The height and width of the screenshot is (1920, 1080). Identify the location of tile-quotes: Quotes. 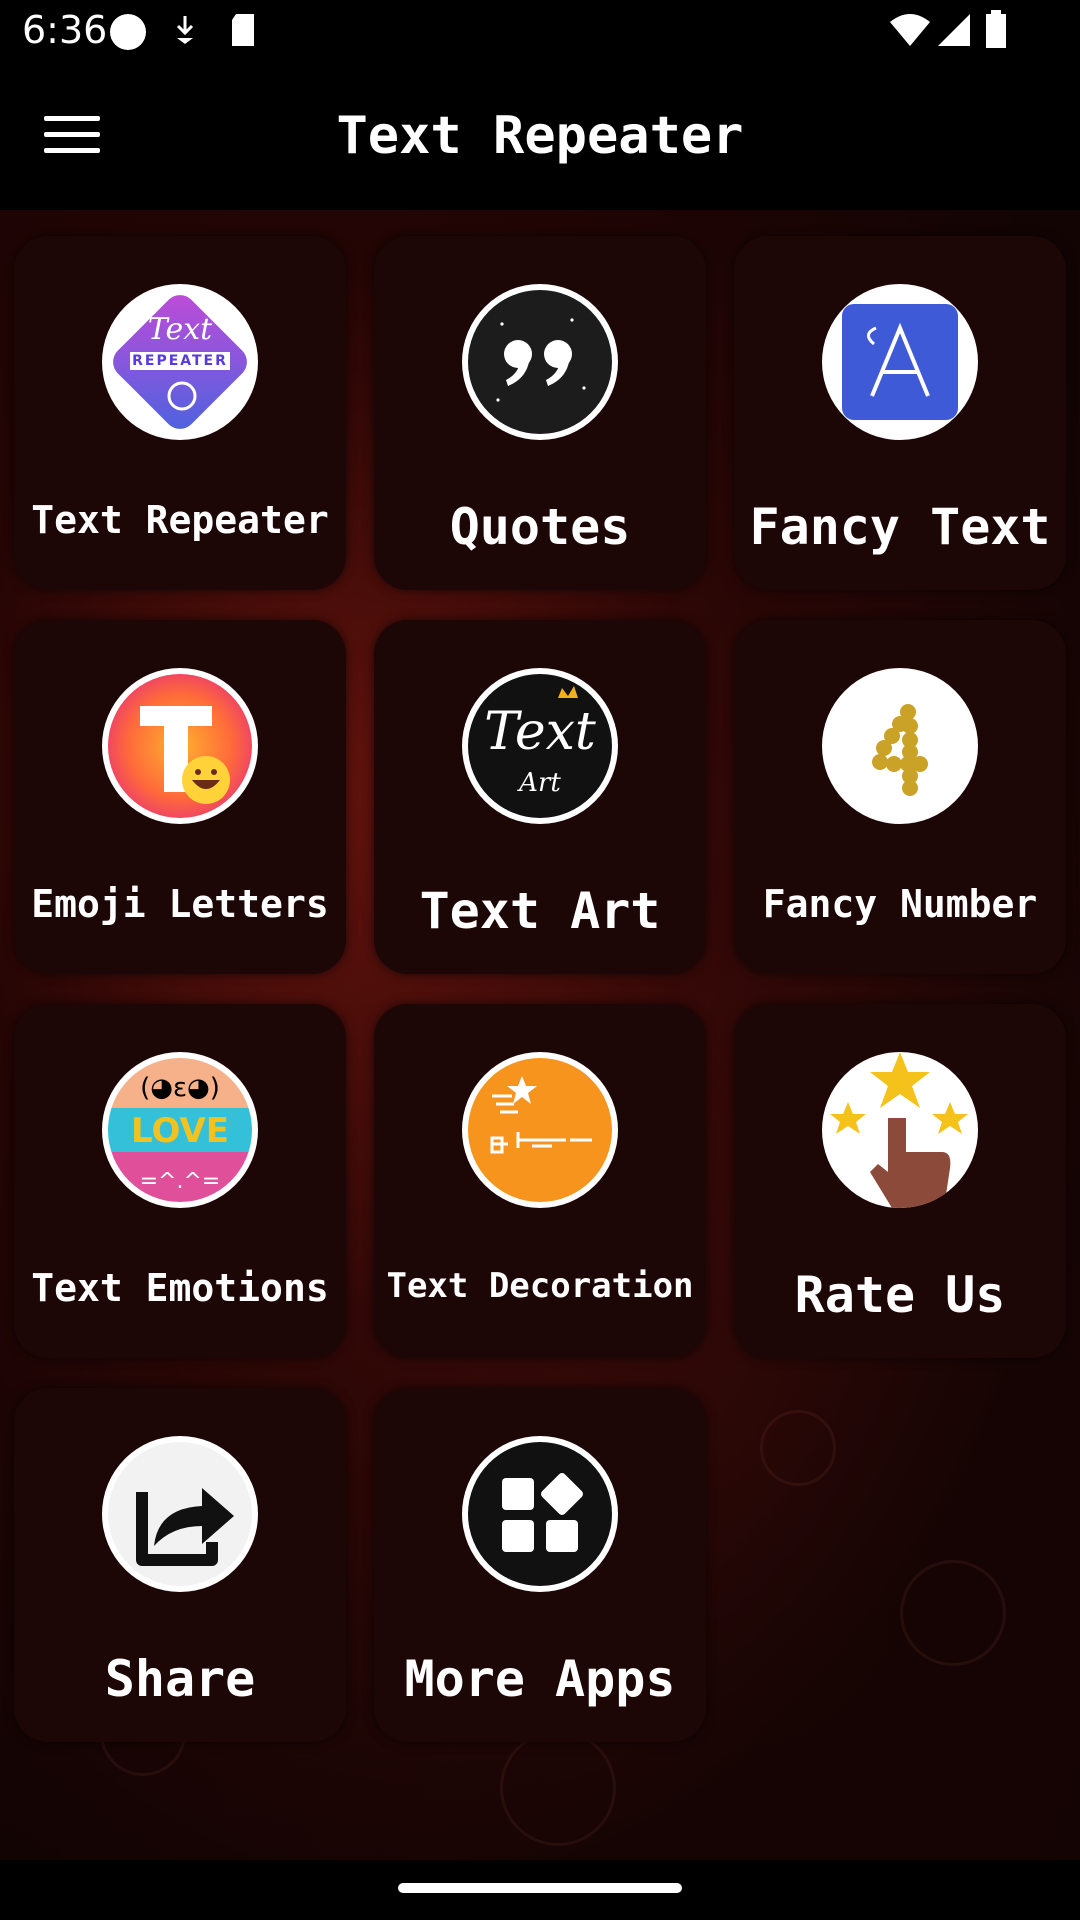
(540, 413).